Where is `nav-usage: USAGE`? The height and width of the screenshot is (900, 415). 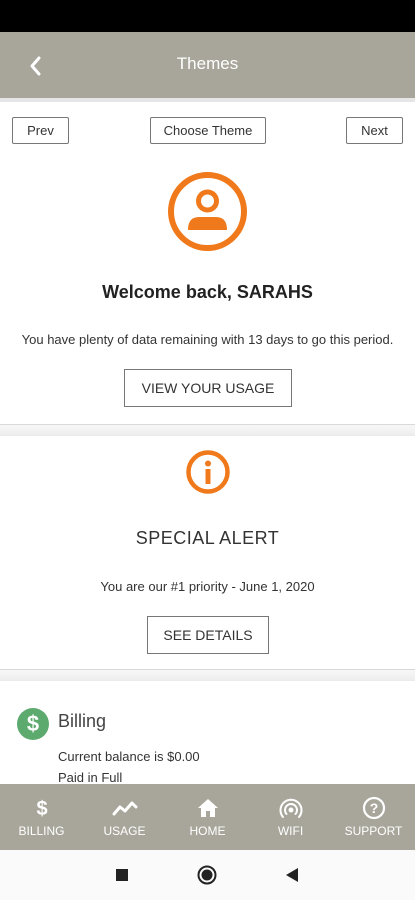
nav-usage: USAGE is located at coordinates (124, 817).